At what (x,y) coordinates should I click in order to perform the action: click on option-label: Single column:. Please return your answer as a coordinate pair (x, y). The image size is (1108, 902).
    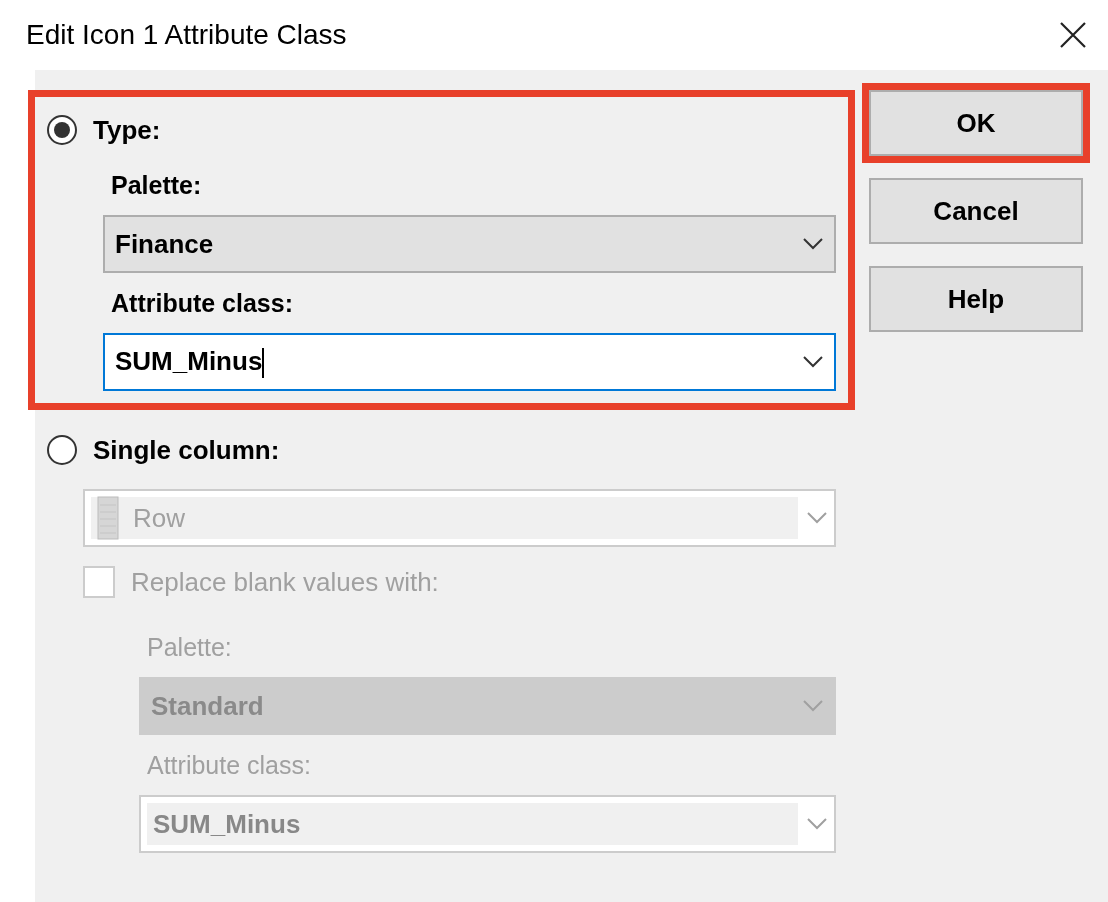
    Looking at the image, I should click on (186, 450).